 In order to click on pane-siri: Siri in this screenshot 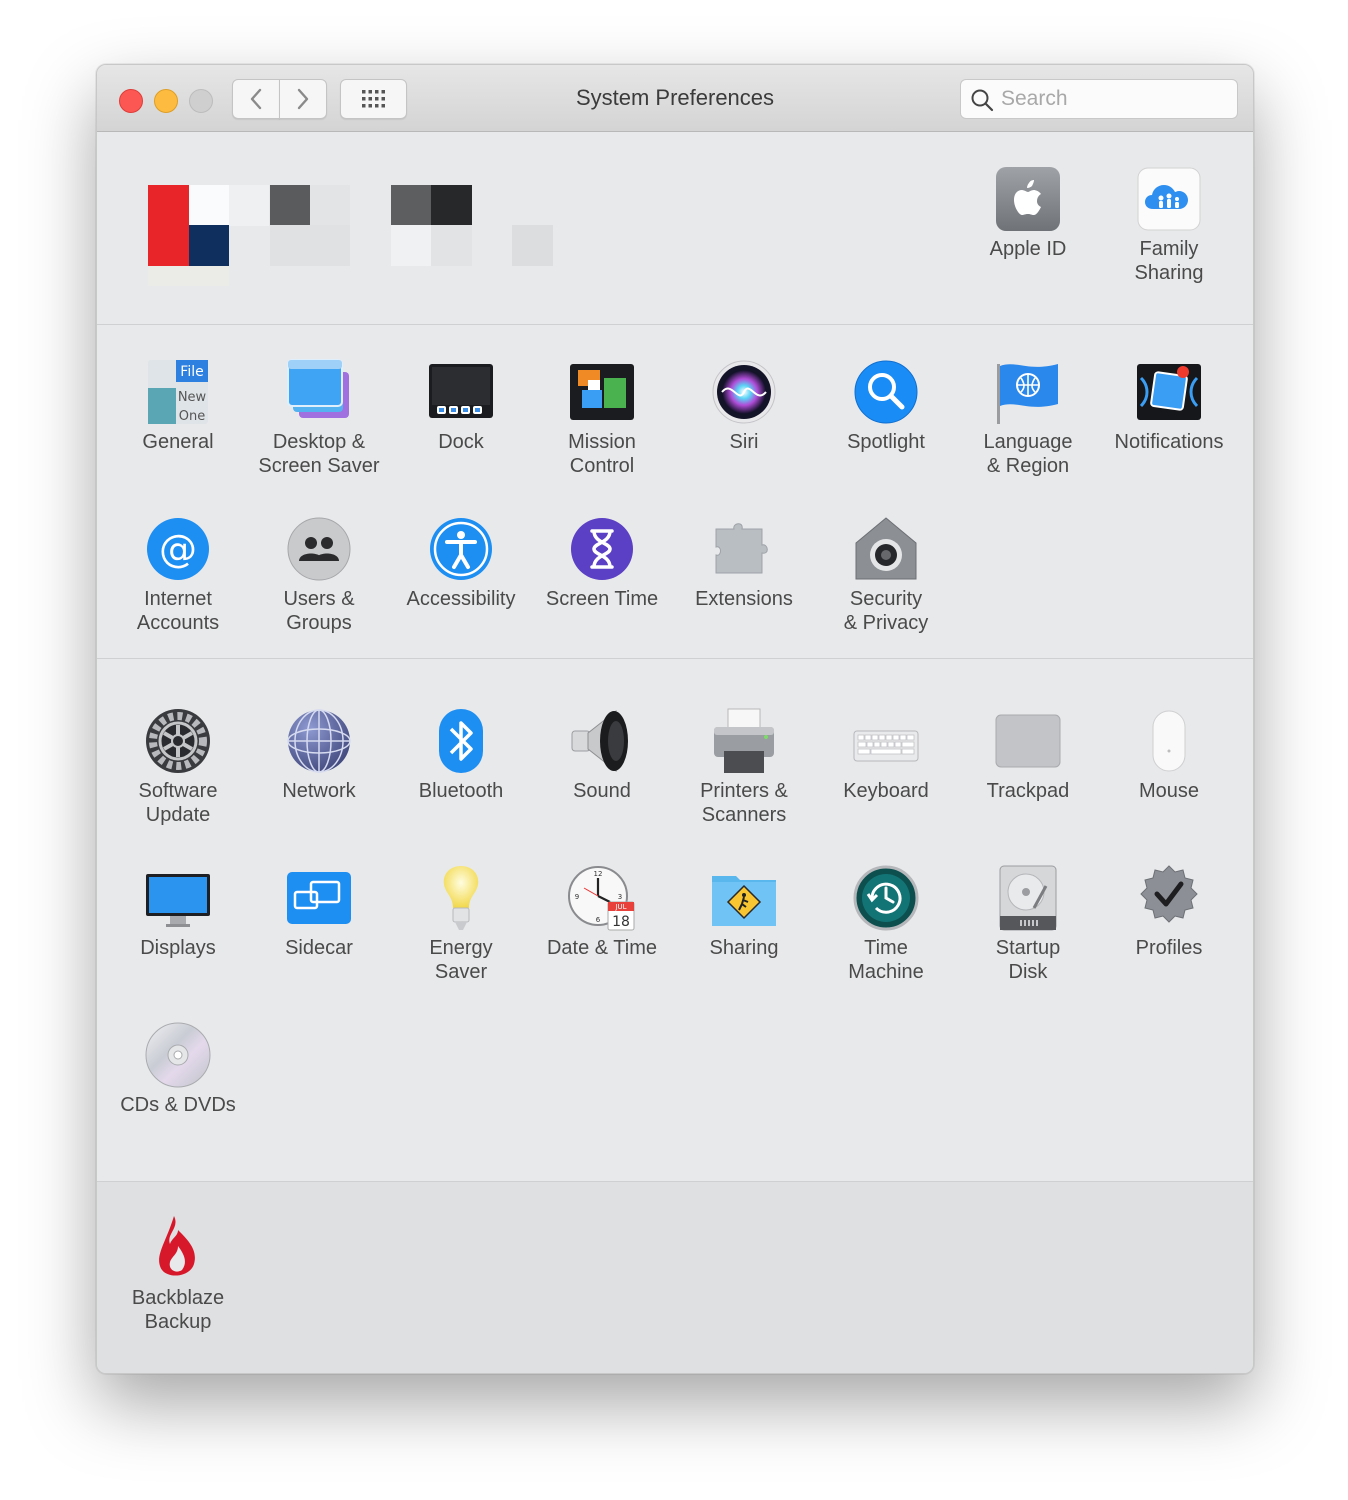, I will do `click(744, 406)`.